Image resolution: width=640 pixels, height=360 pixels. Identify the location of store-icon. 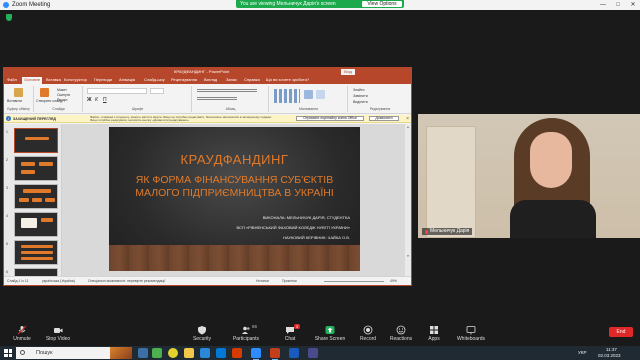
(221, 353).